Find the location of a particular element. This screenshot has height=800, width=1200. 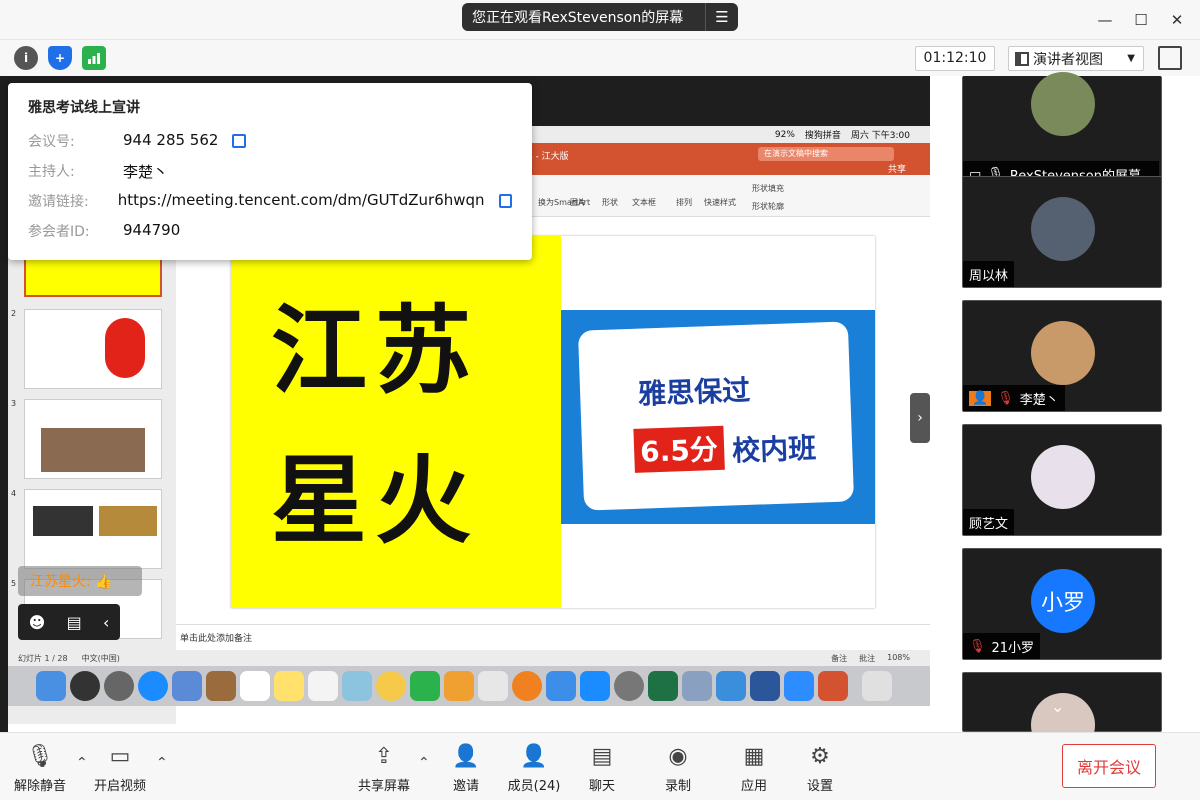

video-tile: ⌄ is located at coordinates (1062, 714).